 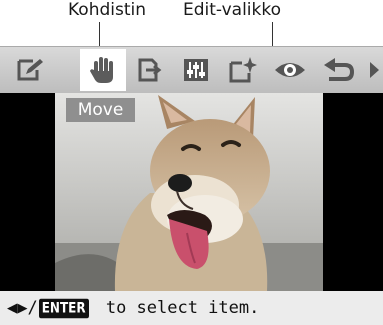 What do you see at coordinates (107, 10) in the screenshot?
I see `cursor-callout-label: Kohdistin` at bounding box center [107, 10].